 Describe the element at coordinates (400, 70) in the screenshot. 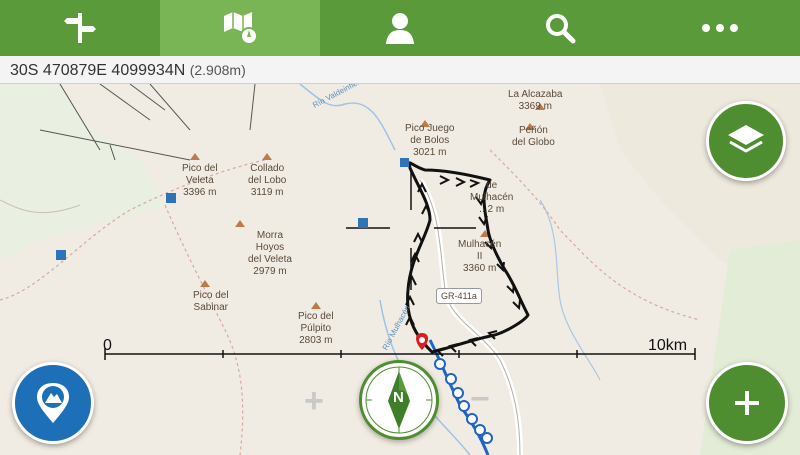

I see `coordinate-readout: 30S 470879E 4099934N (2.908m)` at that location.